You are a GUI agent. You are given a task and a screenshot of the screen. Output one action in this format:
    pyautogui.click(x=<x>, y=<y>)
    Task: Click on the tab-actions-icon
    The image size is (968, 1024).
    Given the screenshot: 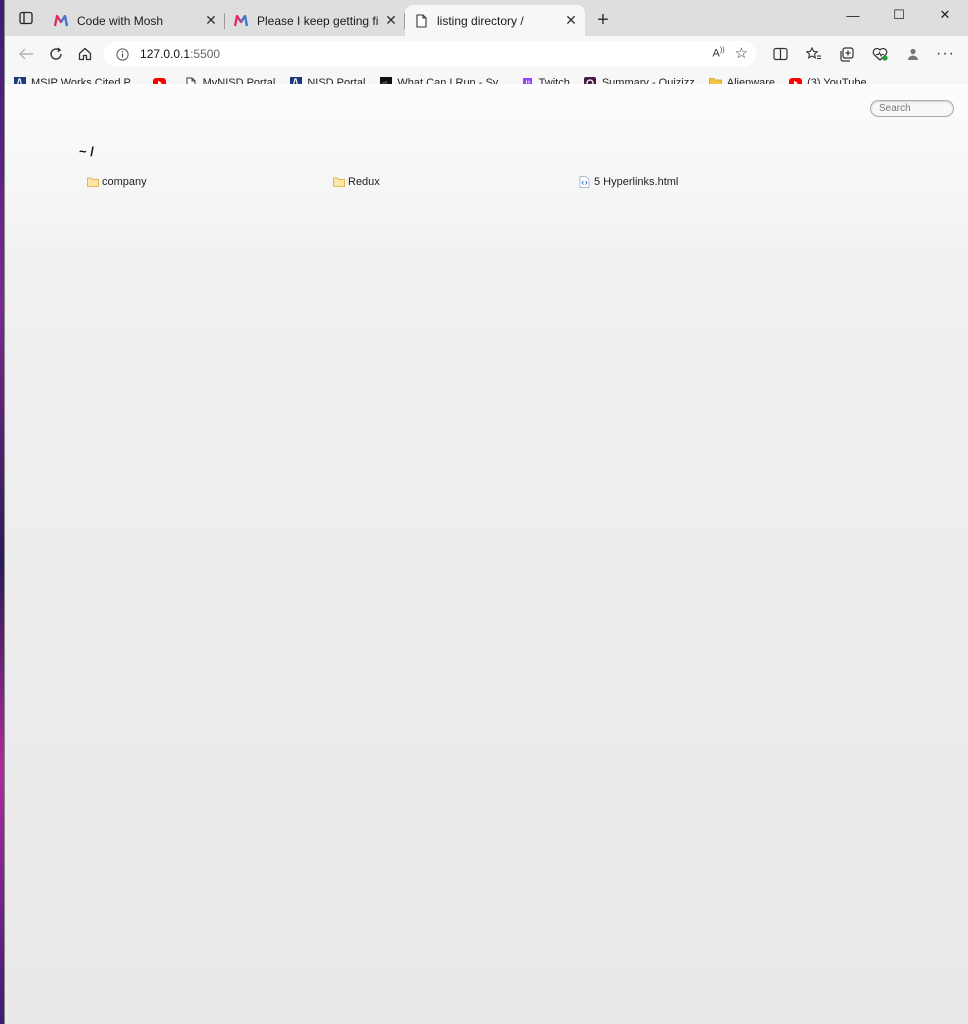 What is the action you would take?
    pyautogui.click(x=26, y=18)
    